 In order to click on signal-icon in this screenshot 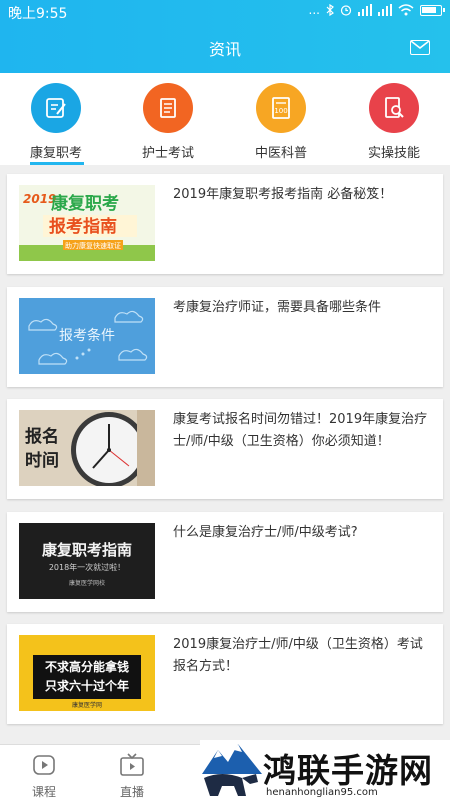, I will do `click(365, 10)`.